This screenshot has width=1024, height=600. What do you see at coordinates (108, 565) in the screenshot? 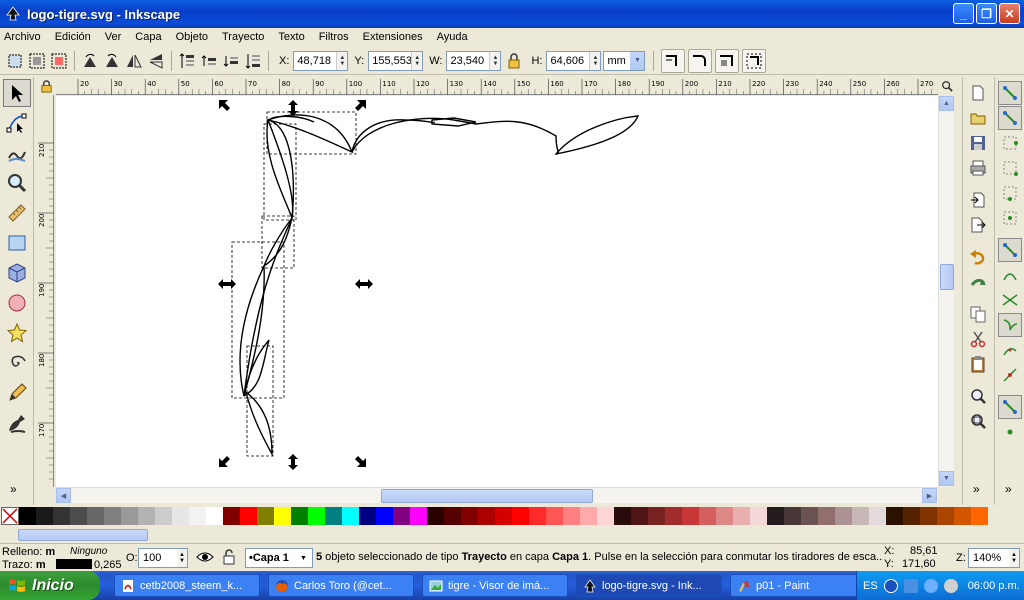
I see `stroke-width: 0,265` at bounding box center [108, 565].